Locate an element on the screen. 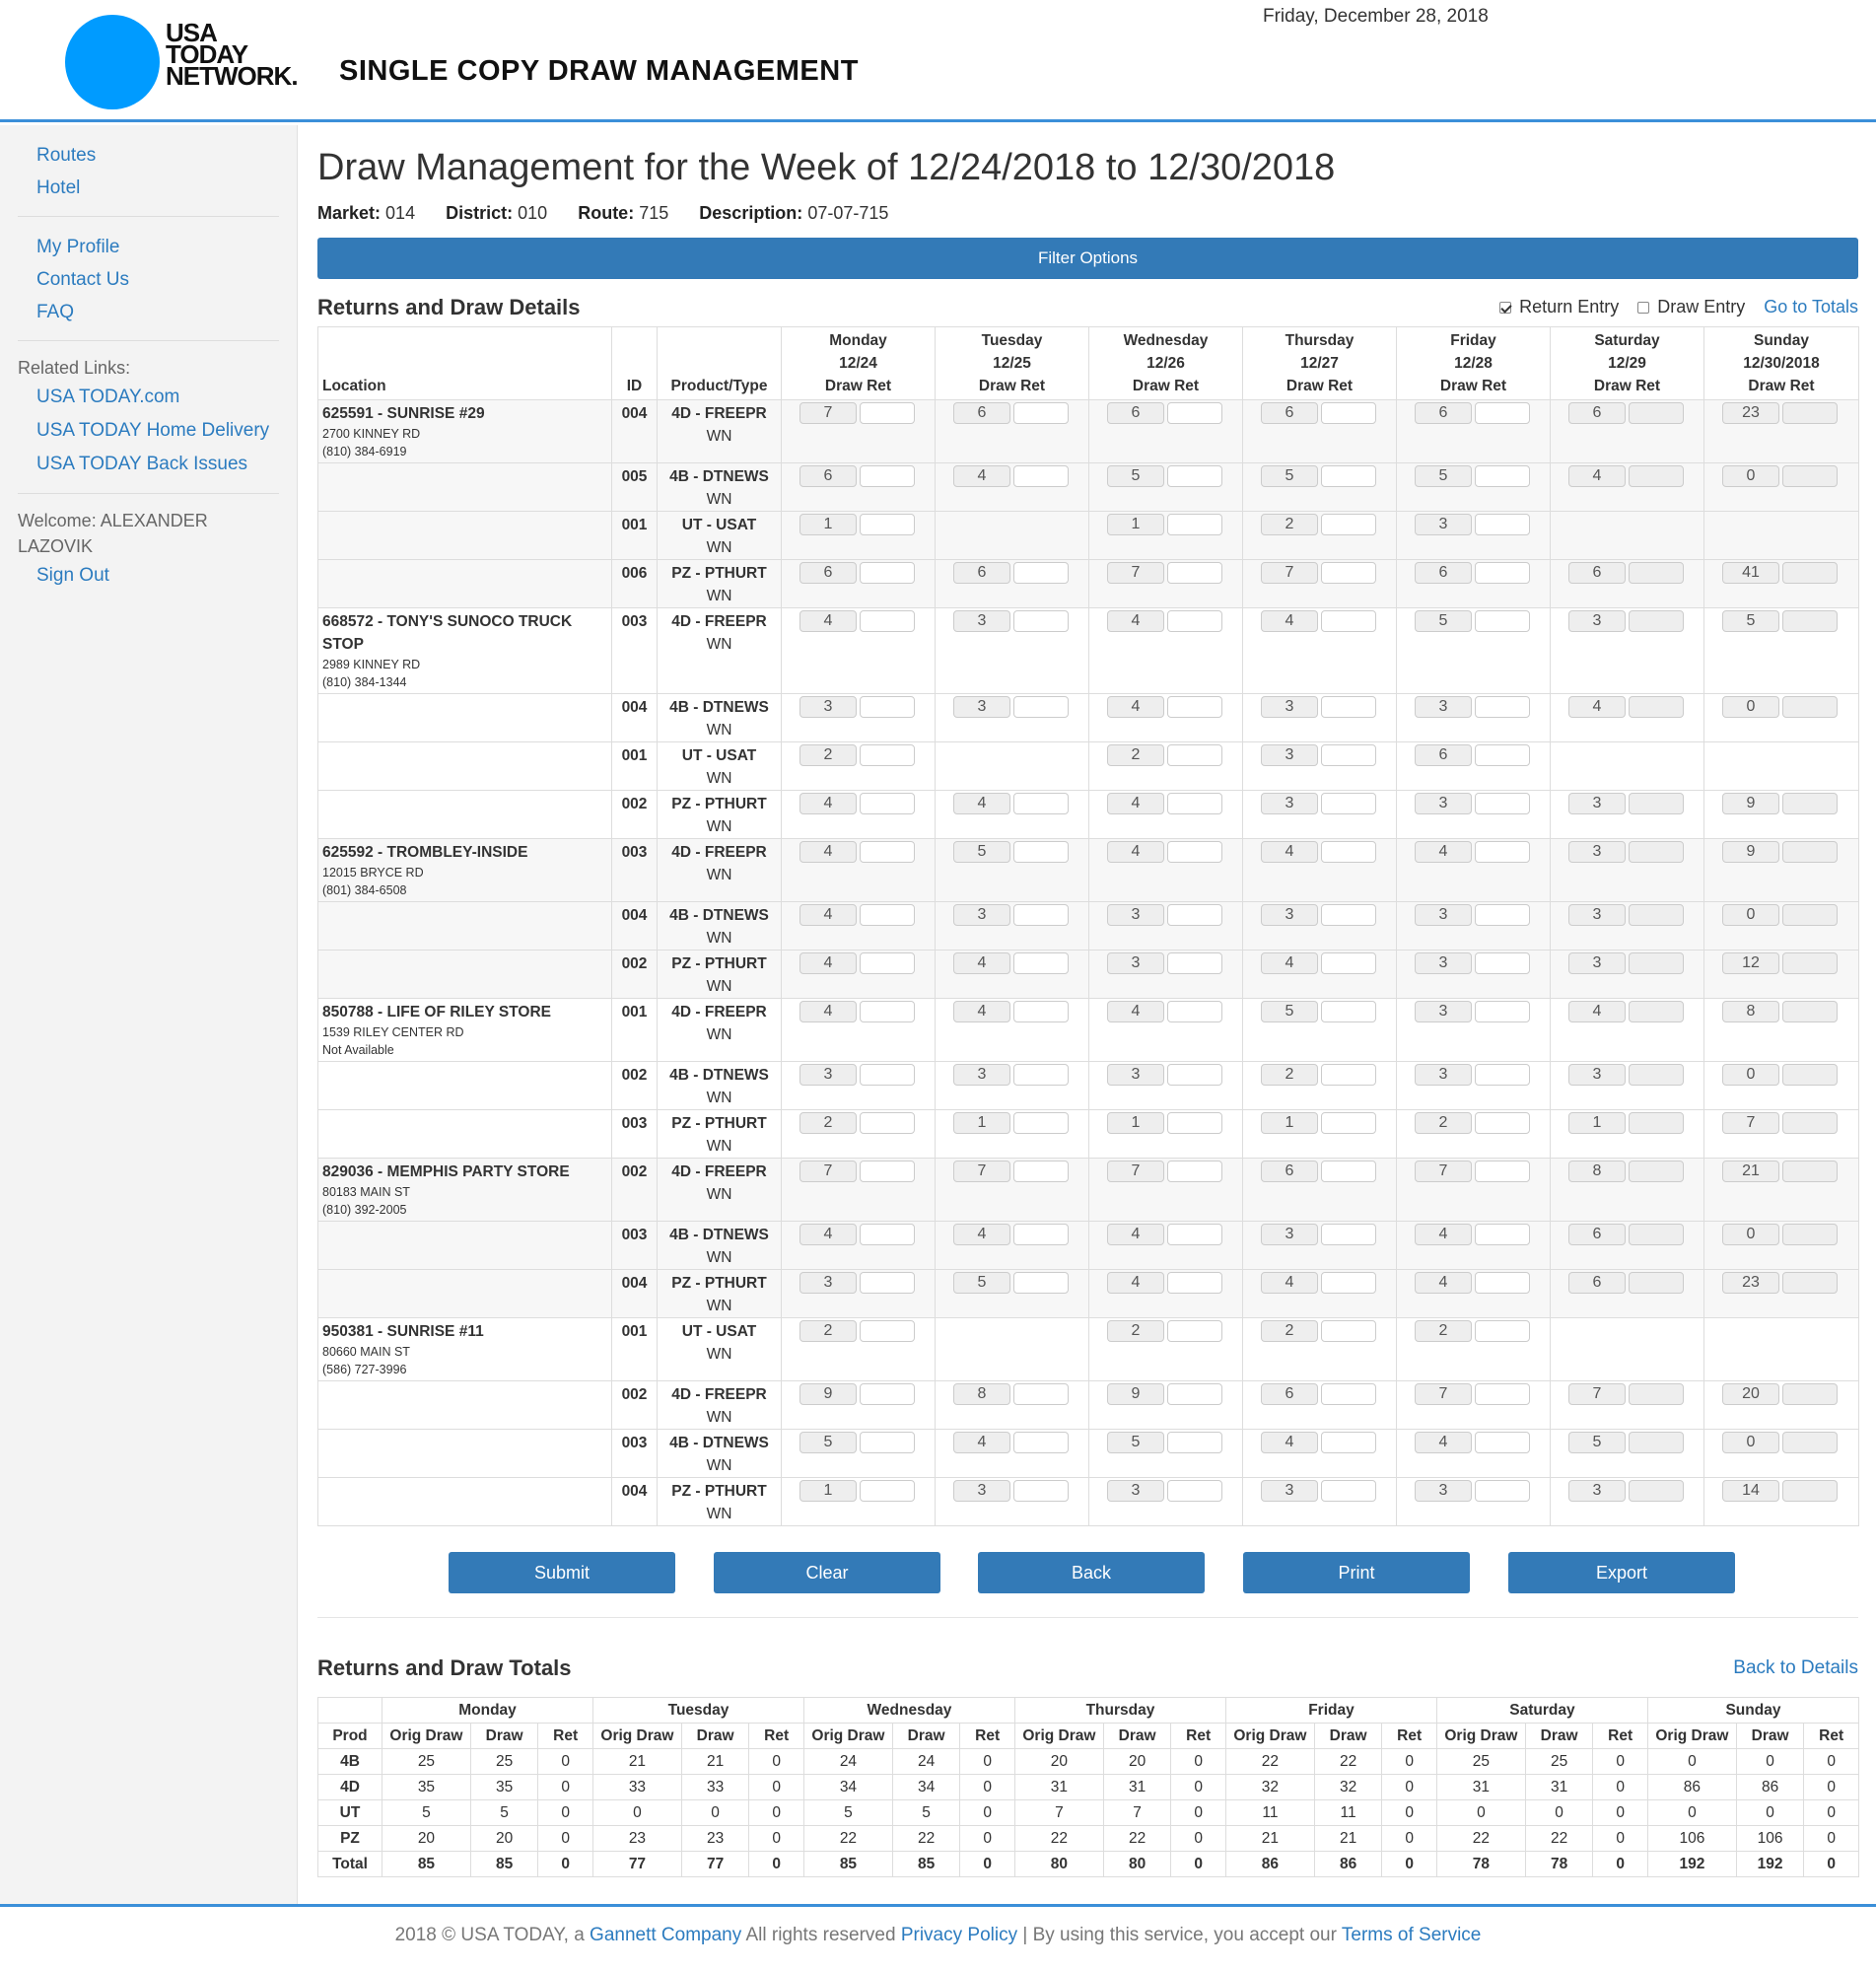  draw-entry-checkbox is located at coordinates (1643, 308).